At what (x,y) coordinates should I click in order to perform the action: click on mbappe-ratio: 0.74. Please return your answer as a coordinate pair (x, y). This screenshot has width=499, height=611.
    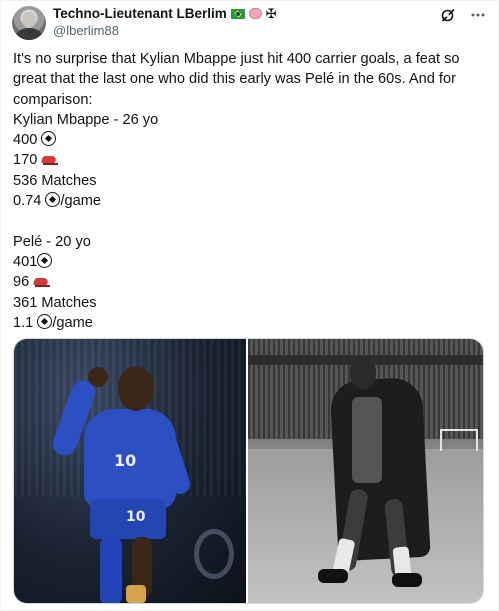
    Looking at the image, I should click on (27, 201).